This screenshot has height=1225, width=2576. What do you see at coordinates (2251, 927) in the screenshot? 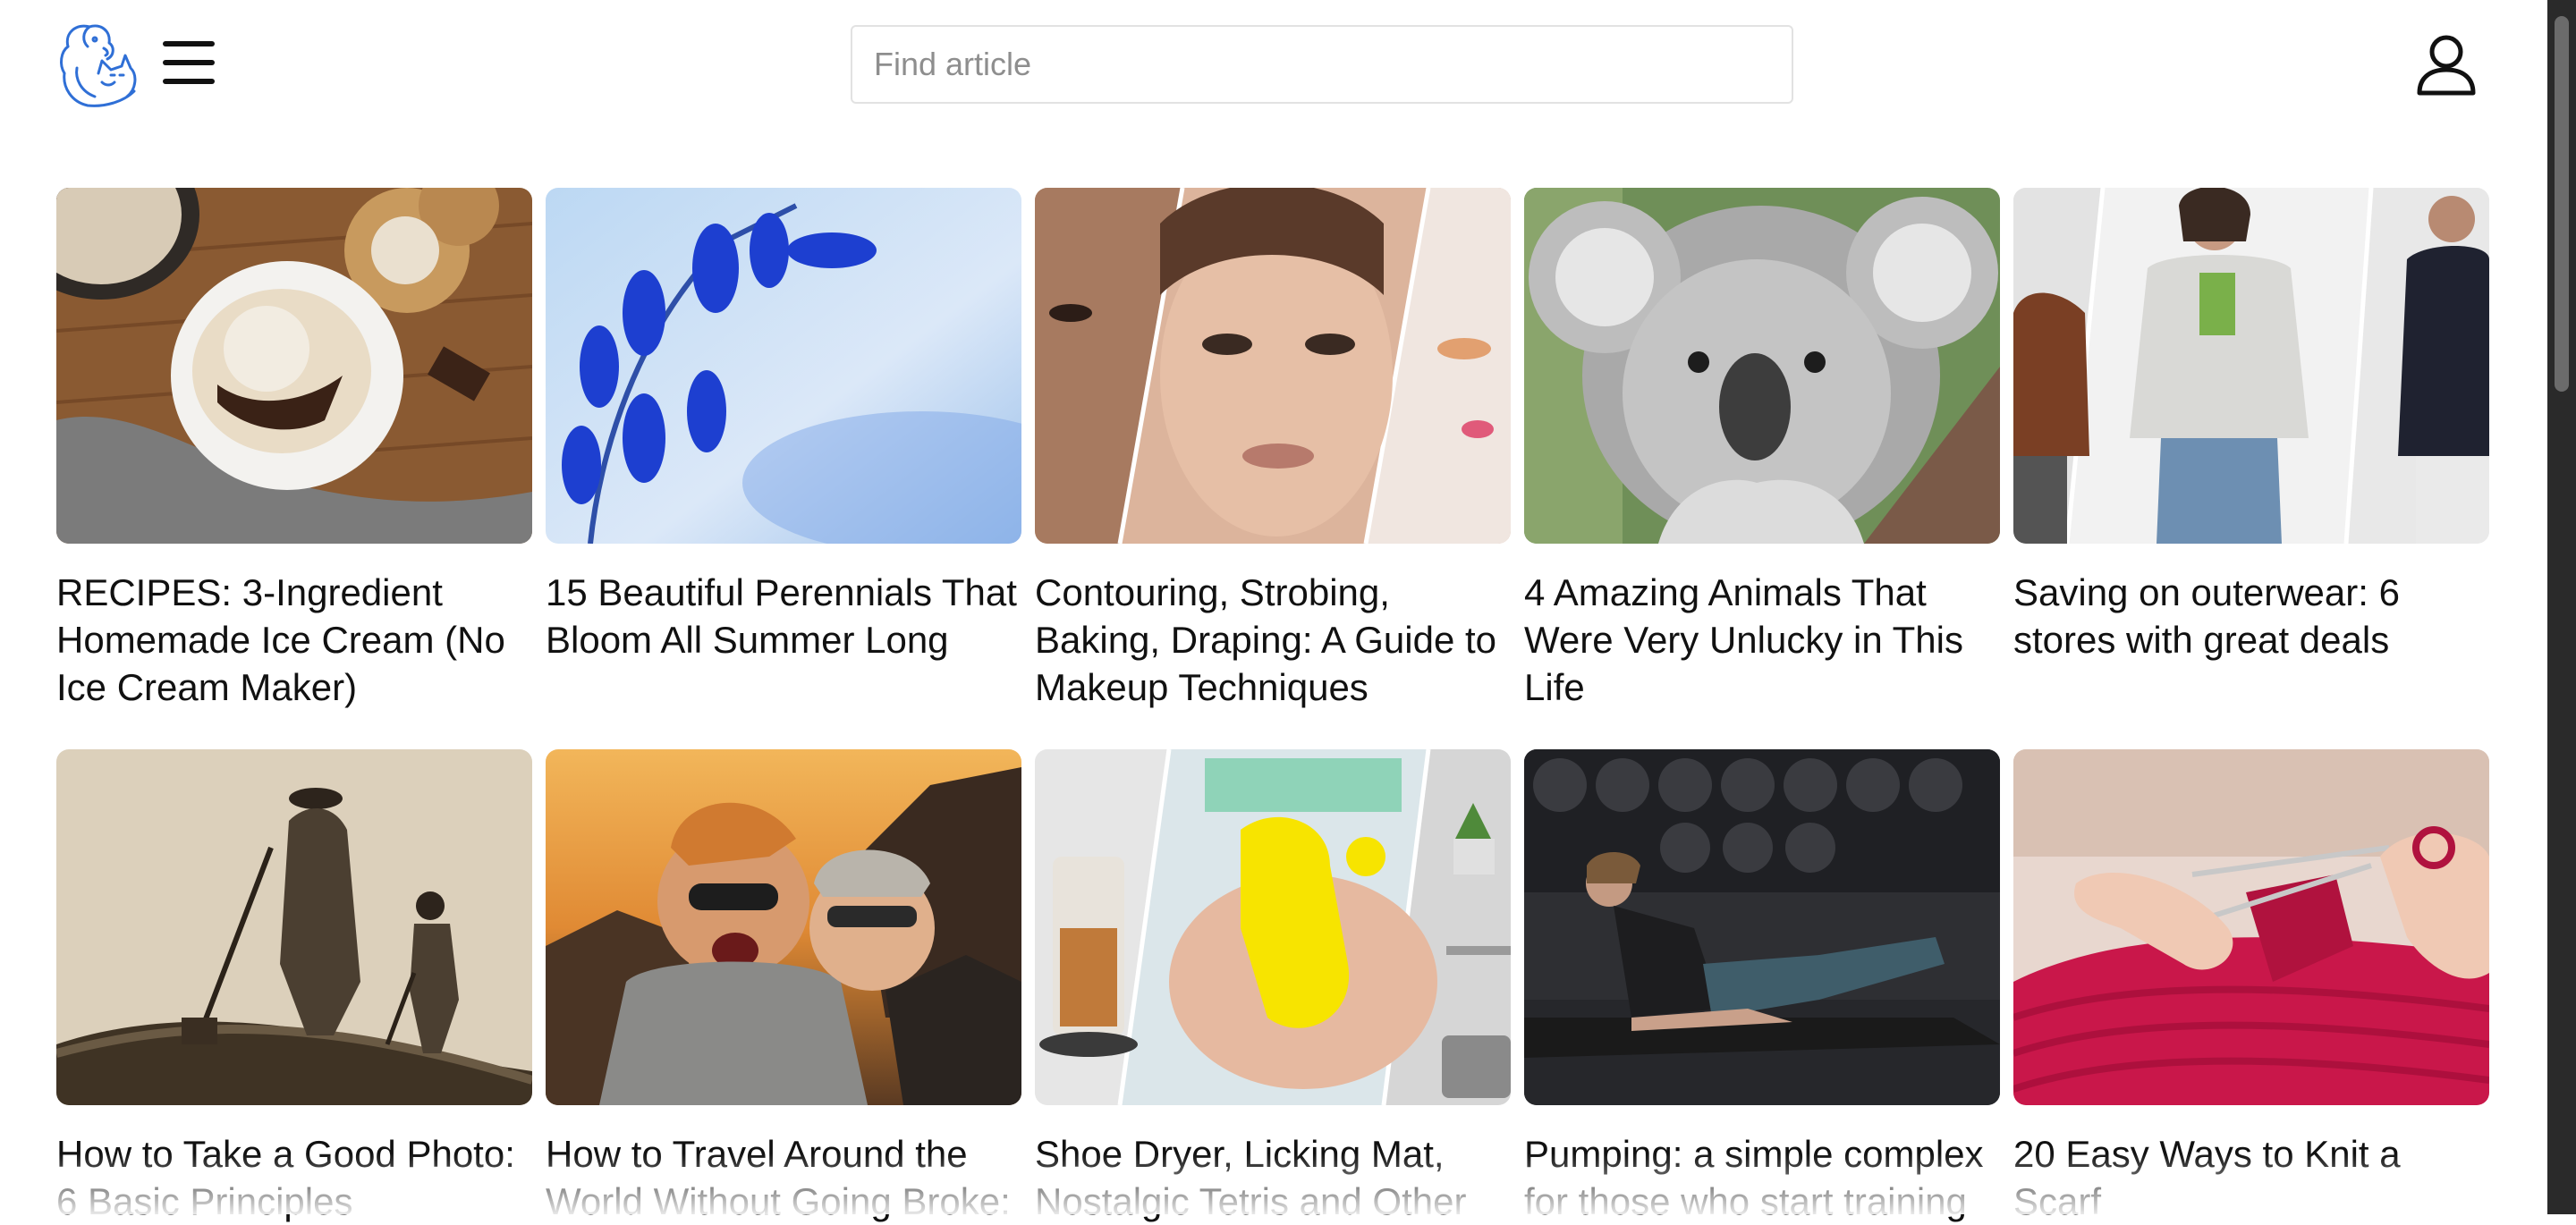
I see `knitting-scarf-image` at bounding box center [2251, 927].